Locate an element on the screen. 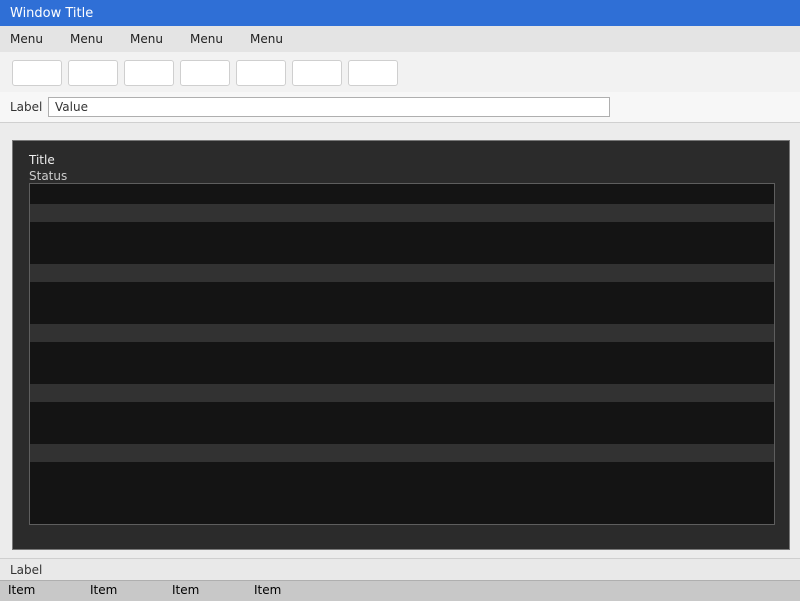 The image size is (800, 601). menu-item-3: Menu is located at coordinates (146, 39).